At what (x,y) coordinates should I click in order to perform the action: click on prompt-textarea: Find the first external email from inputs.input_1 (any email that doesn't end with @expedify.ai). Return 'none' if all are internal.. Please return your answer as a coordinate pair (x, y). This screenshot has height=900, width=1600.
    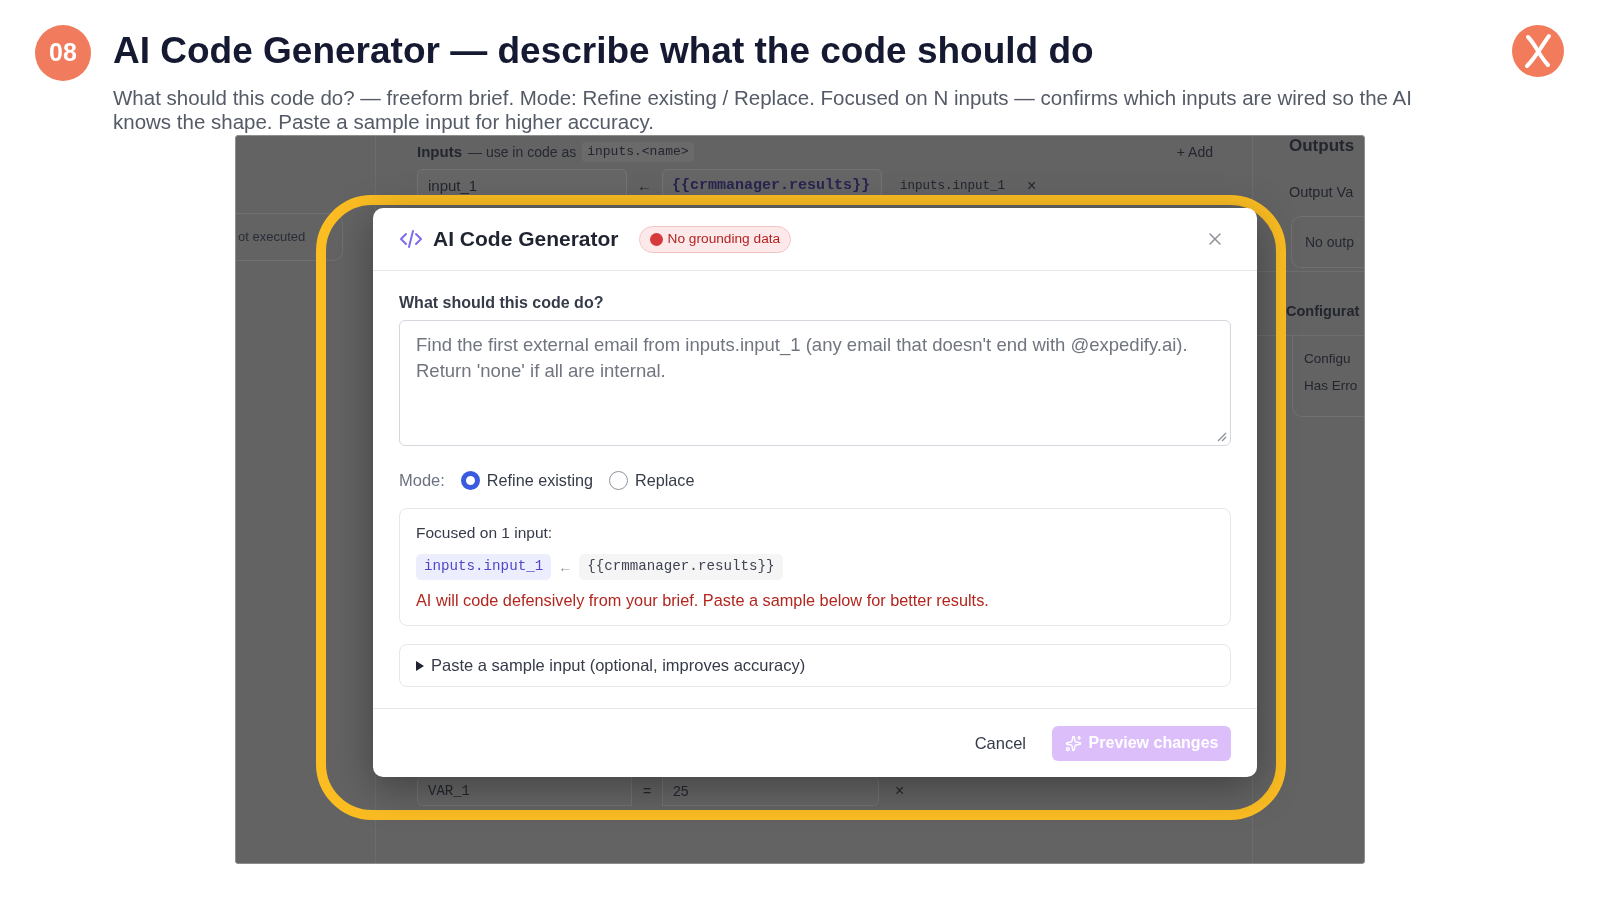
    Looking at the image, I should click on (815, 383).